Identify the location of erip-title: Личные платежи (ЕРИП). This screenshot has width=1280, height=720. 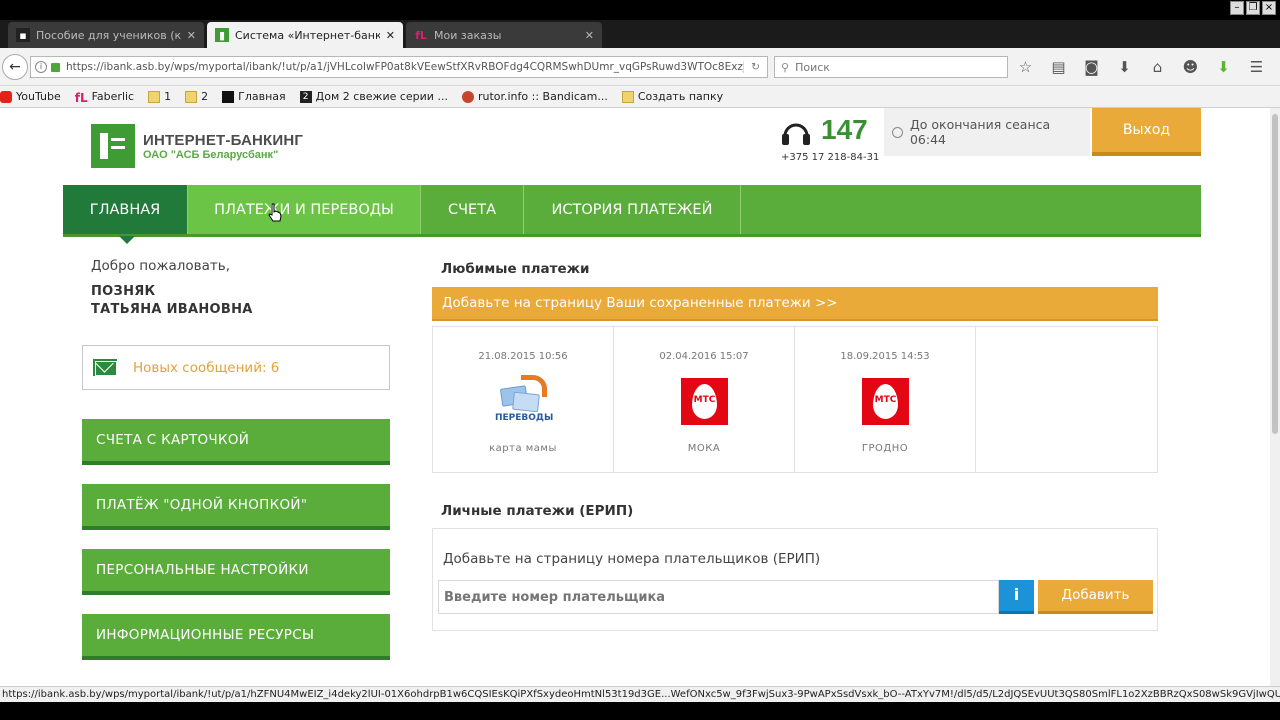
(537, 511).